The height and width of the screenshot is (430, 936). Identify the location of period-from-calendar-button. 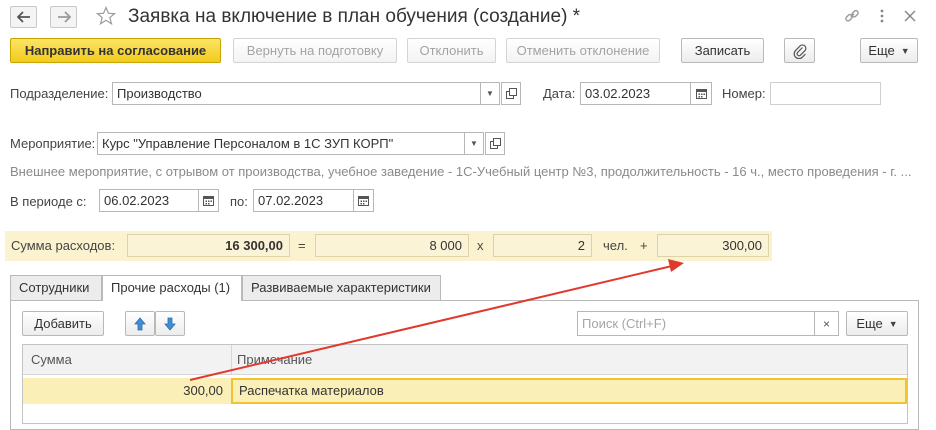
(208, 200).